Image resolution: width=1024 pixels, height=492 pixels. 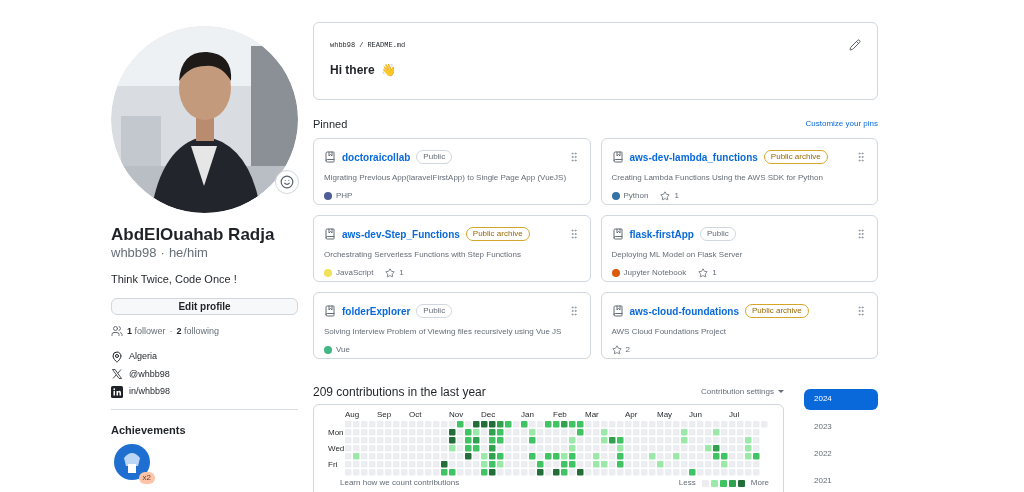 What do you see at coordinates (146, 478) in the screenshot?
I see `badge-multiplier: x2` at bounding box center [146, 478].